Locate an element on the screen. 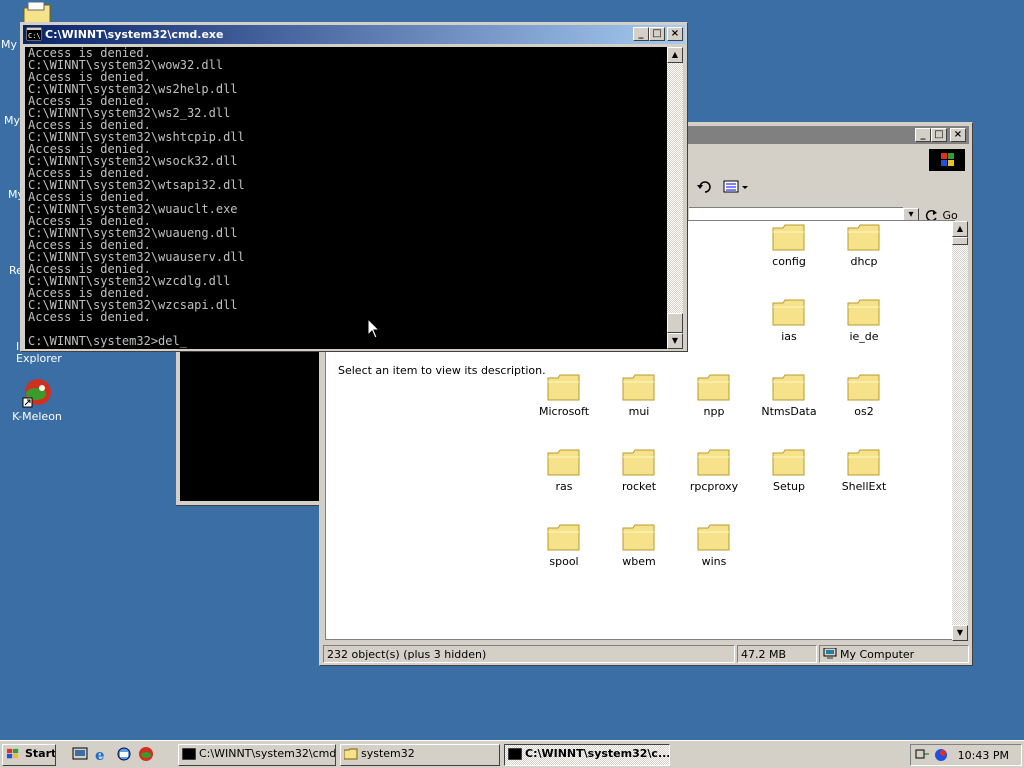 The height and width of the screenshot is (768, 1024). folder-label: ias is located at coordinates (789, 336).